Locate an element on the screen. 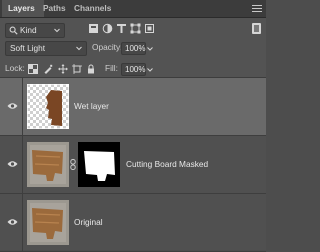  shape-layer-filter-icon is located at coordinates (135, 28).